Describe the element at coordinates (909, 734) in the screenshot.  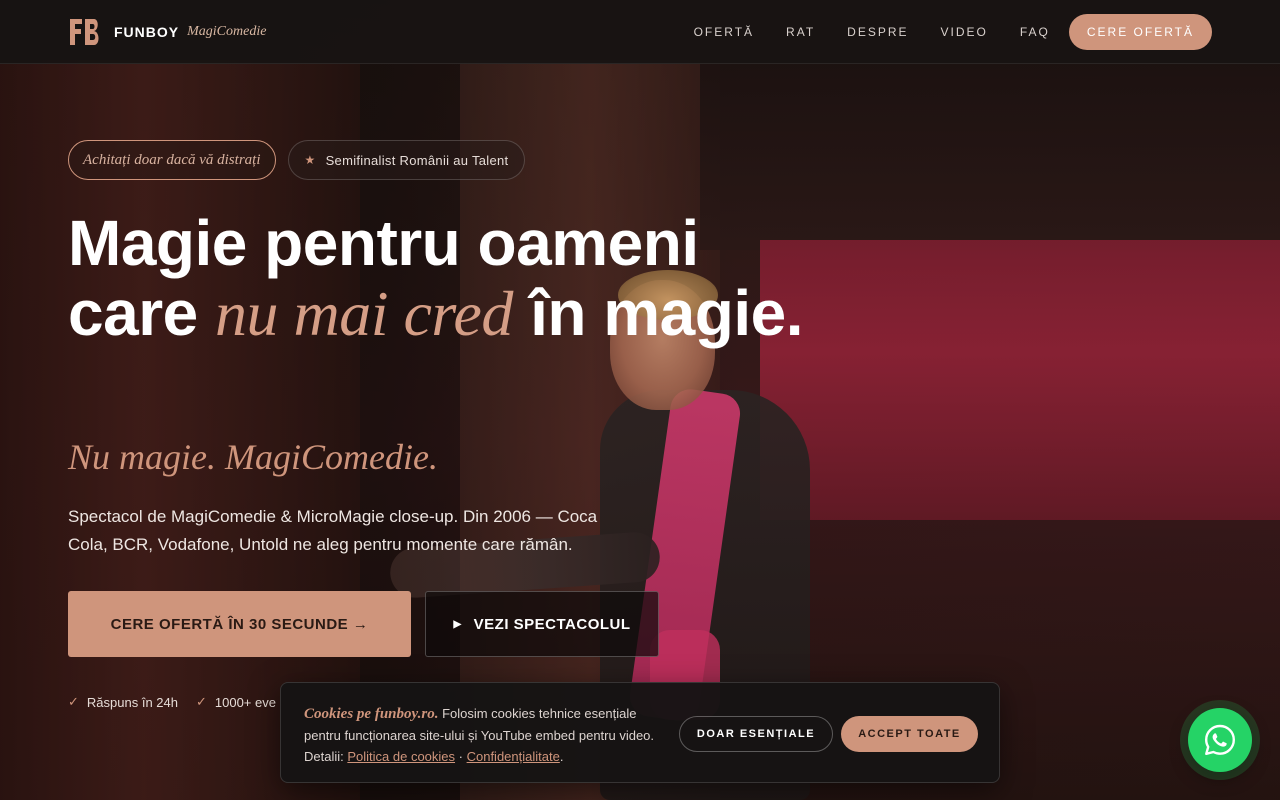
I see `accept-all-button: ACCEPT TOATE` at that location.